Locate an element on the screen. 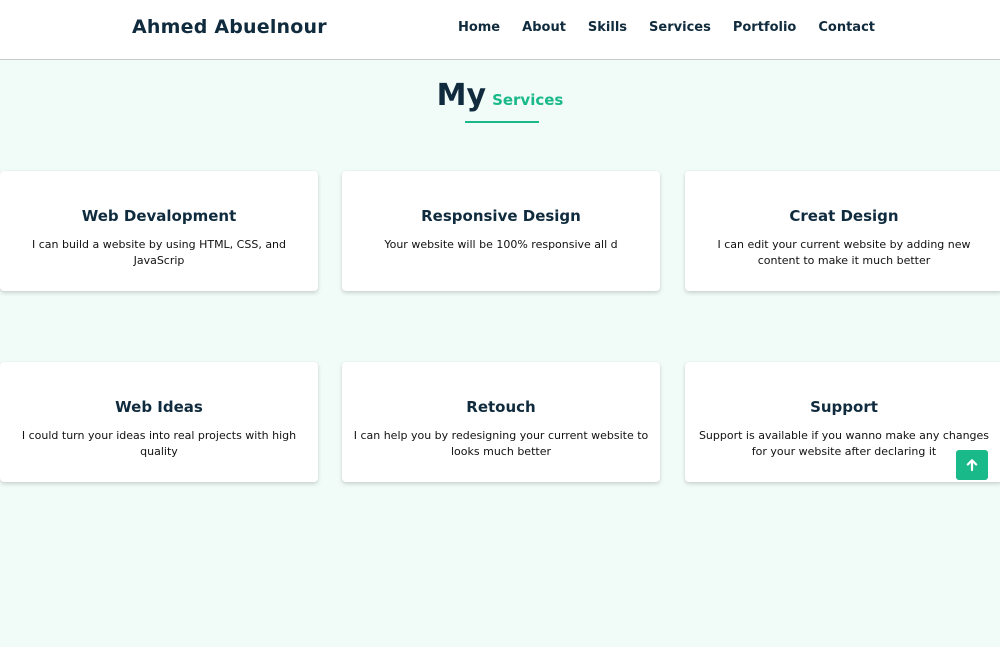 Image resolution: width=1000 pixels, height=647 pixels. service-card-title: Responsive Design is located at coordinates (501, 216).